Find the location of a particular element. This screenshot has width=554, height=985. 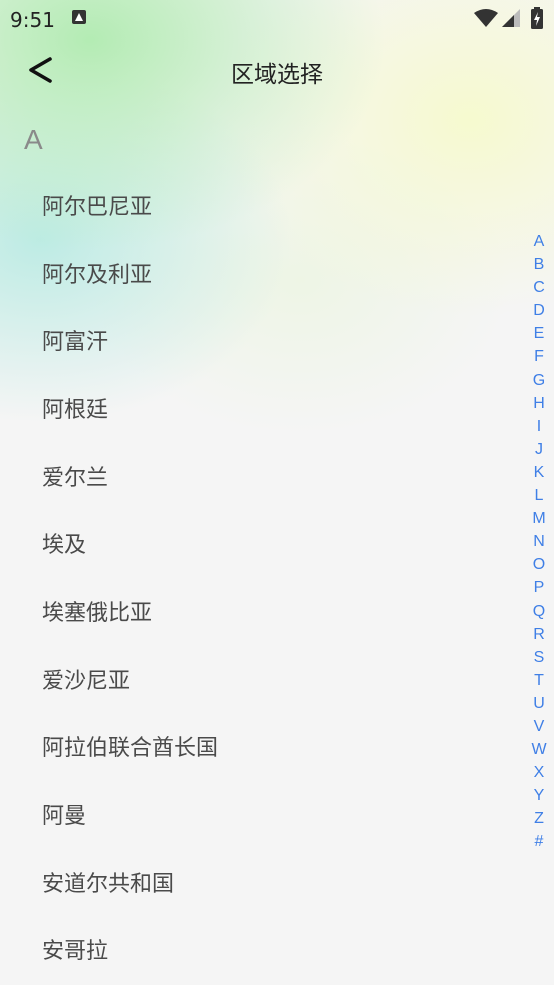

list-item: 阿富汗 is located at coordinates (260, 340).